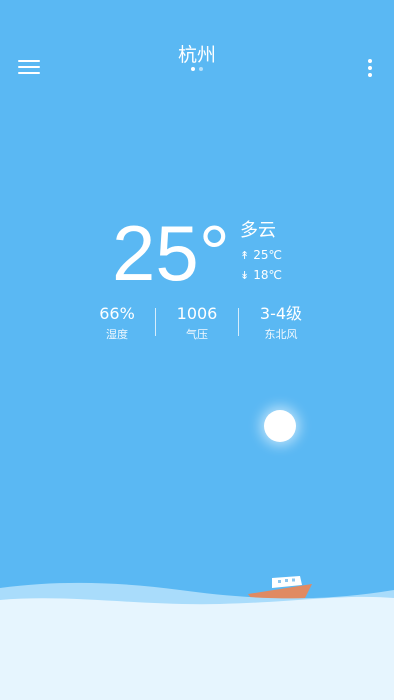  Describe the element at coordinates (197, 648) in the screenshot. I see `front-wave` at that location.